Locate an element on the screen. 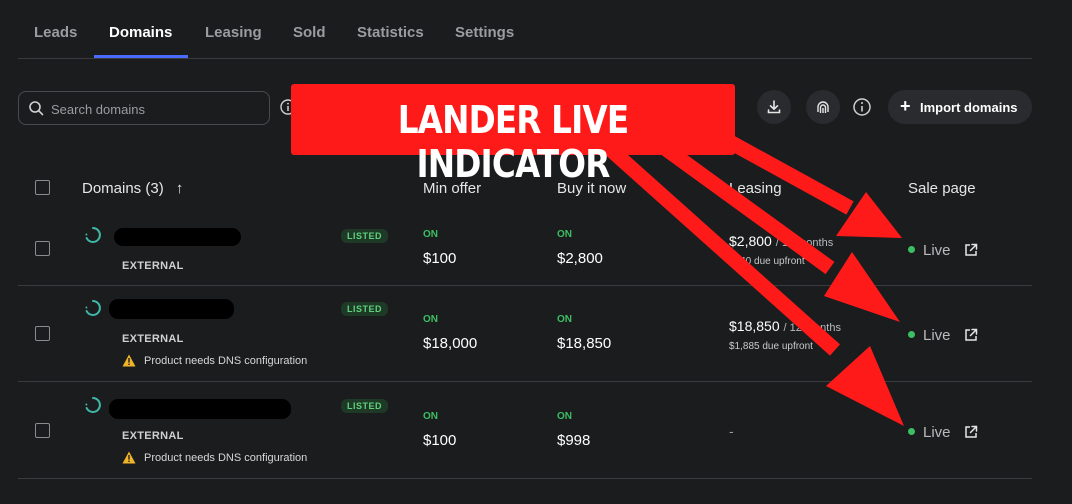 This screenshot has height=504, width=1072. fingerprint-icon is located at coordinates (823, 107).